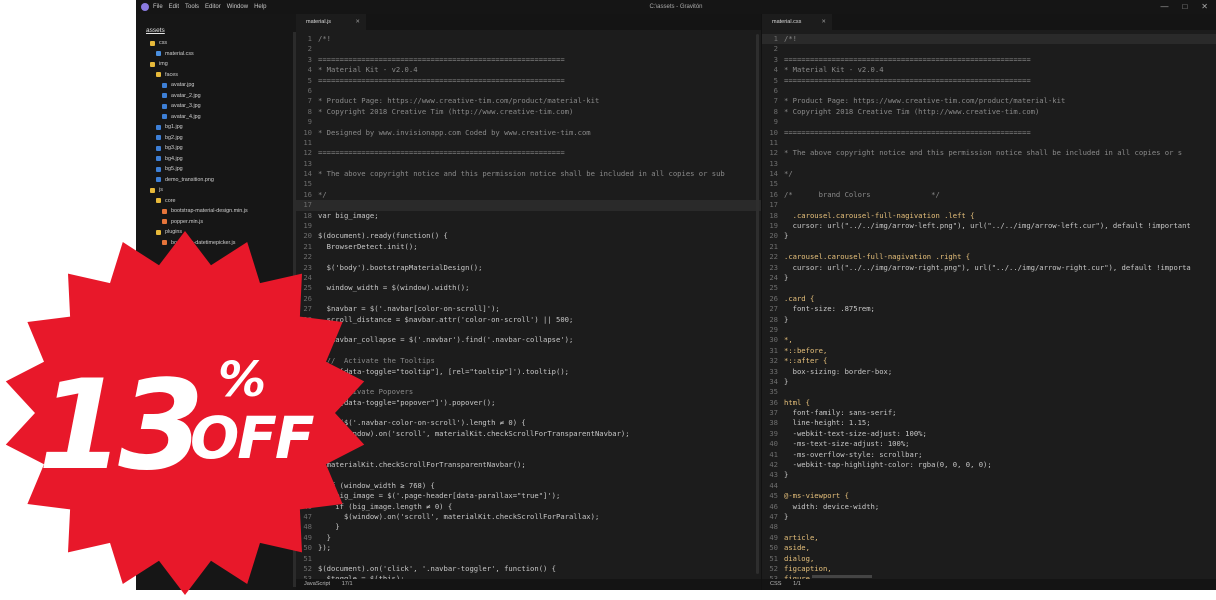  I want to click on horizontal-scrollbar, so click(842, 576).